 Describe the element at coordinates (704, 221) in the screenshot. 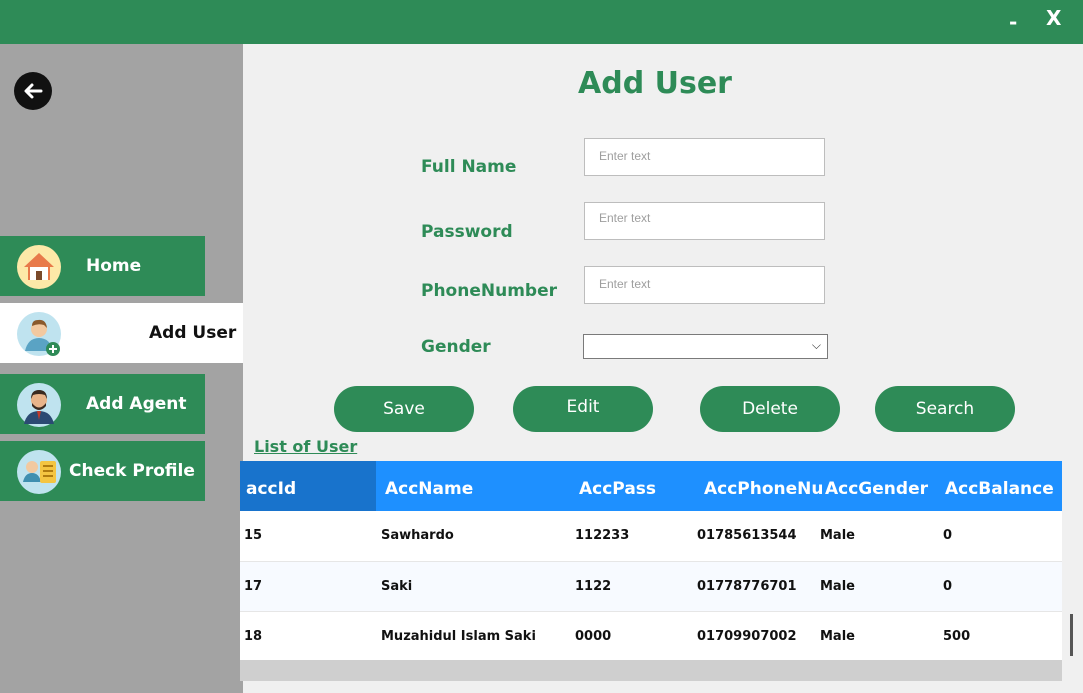

I see `password-input: Enter text` at that location.